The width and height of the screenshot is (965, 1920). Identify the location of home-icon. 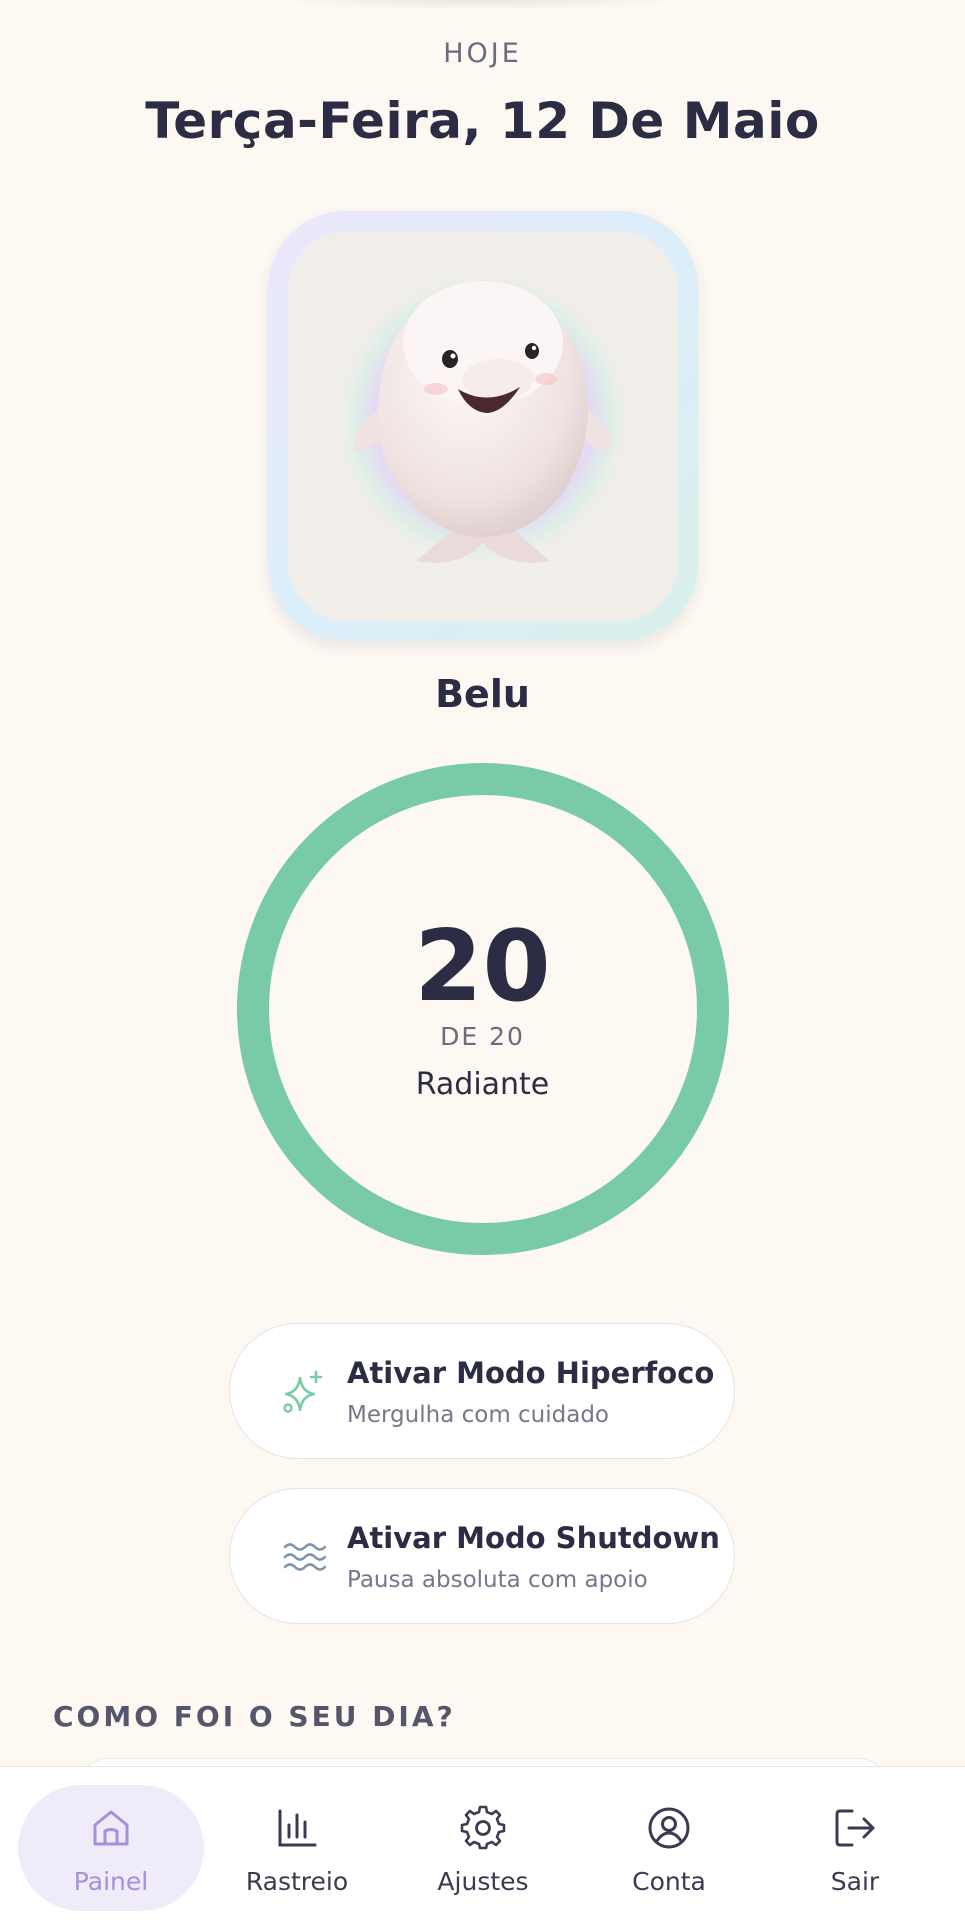
(111, 1828).